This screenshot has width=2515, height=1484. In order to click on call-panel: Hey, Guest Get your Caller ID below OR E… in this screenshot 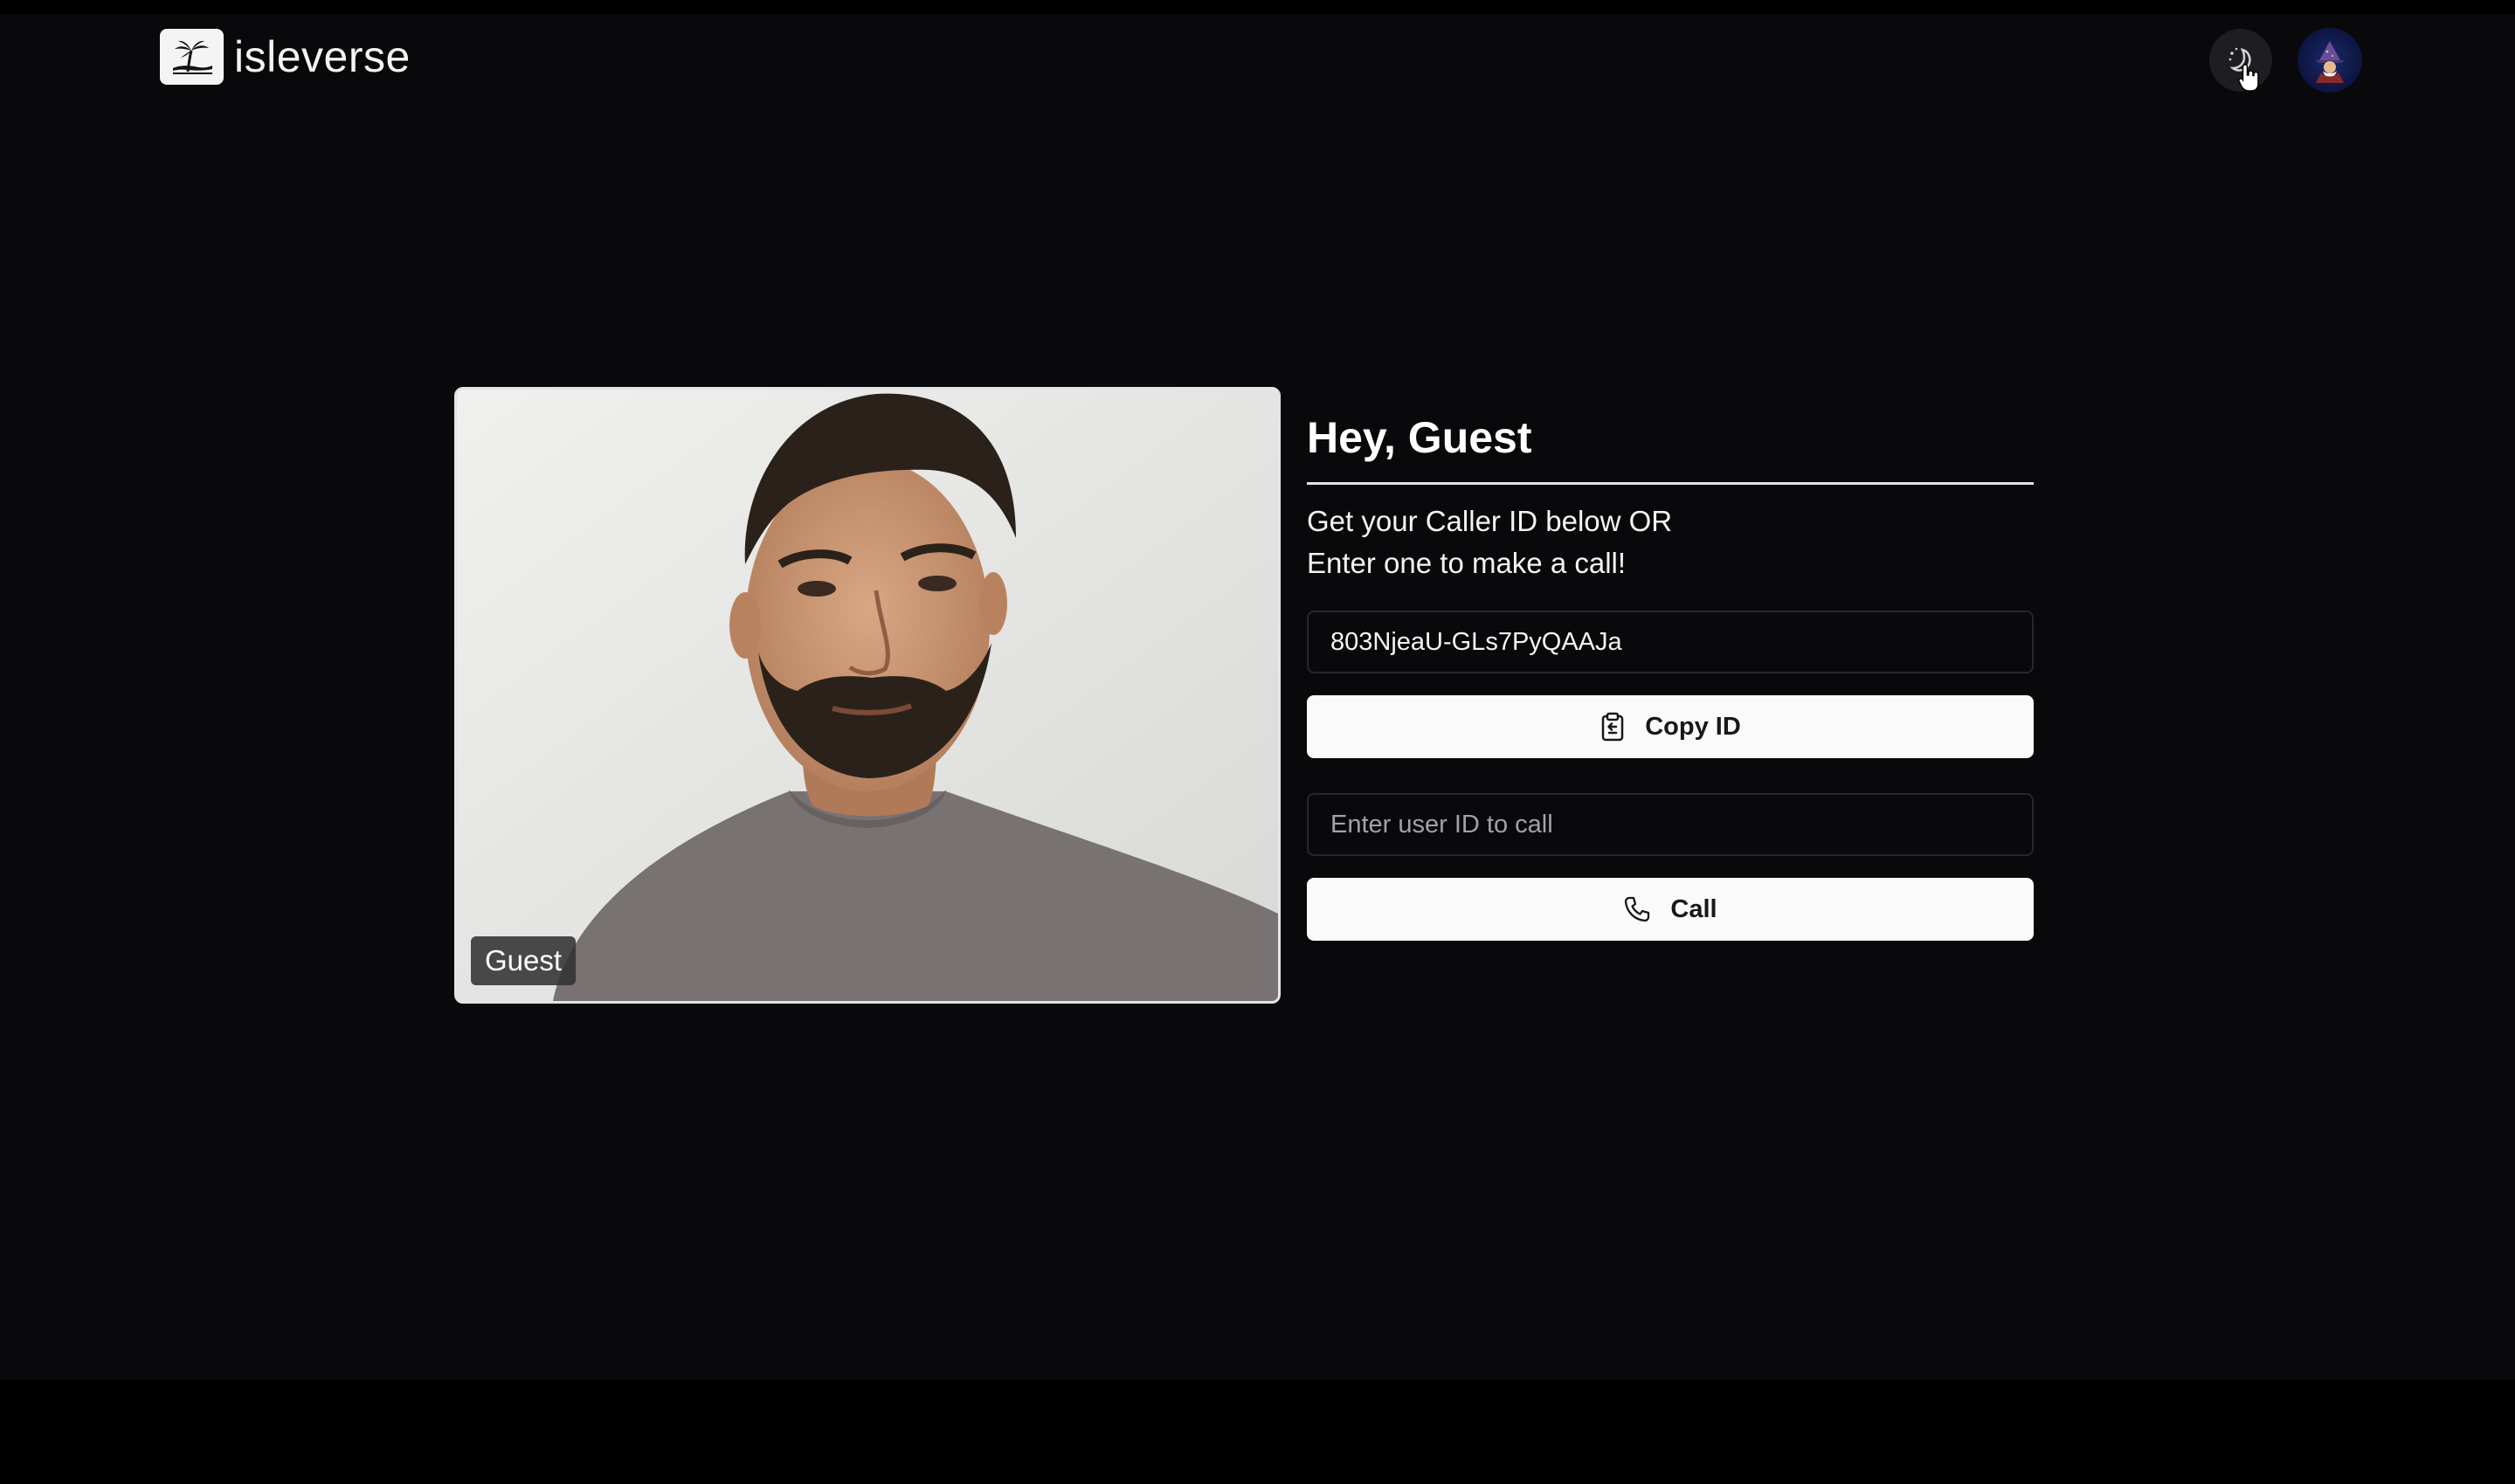, I will do `click(1670, 676)`.